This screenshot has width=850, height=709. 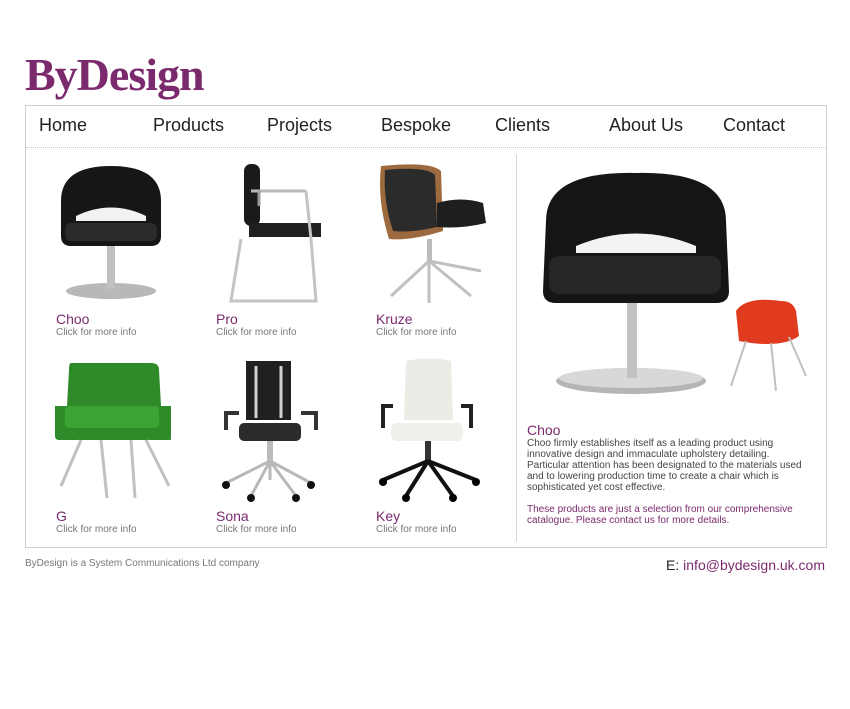 What do you see at coordinates (72, 319) in the screenshot?
I see `product-name: Choo` at bounding box center [72, 319].